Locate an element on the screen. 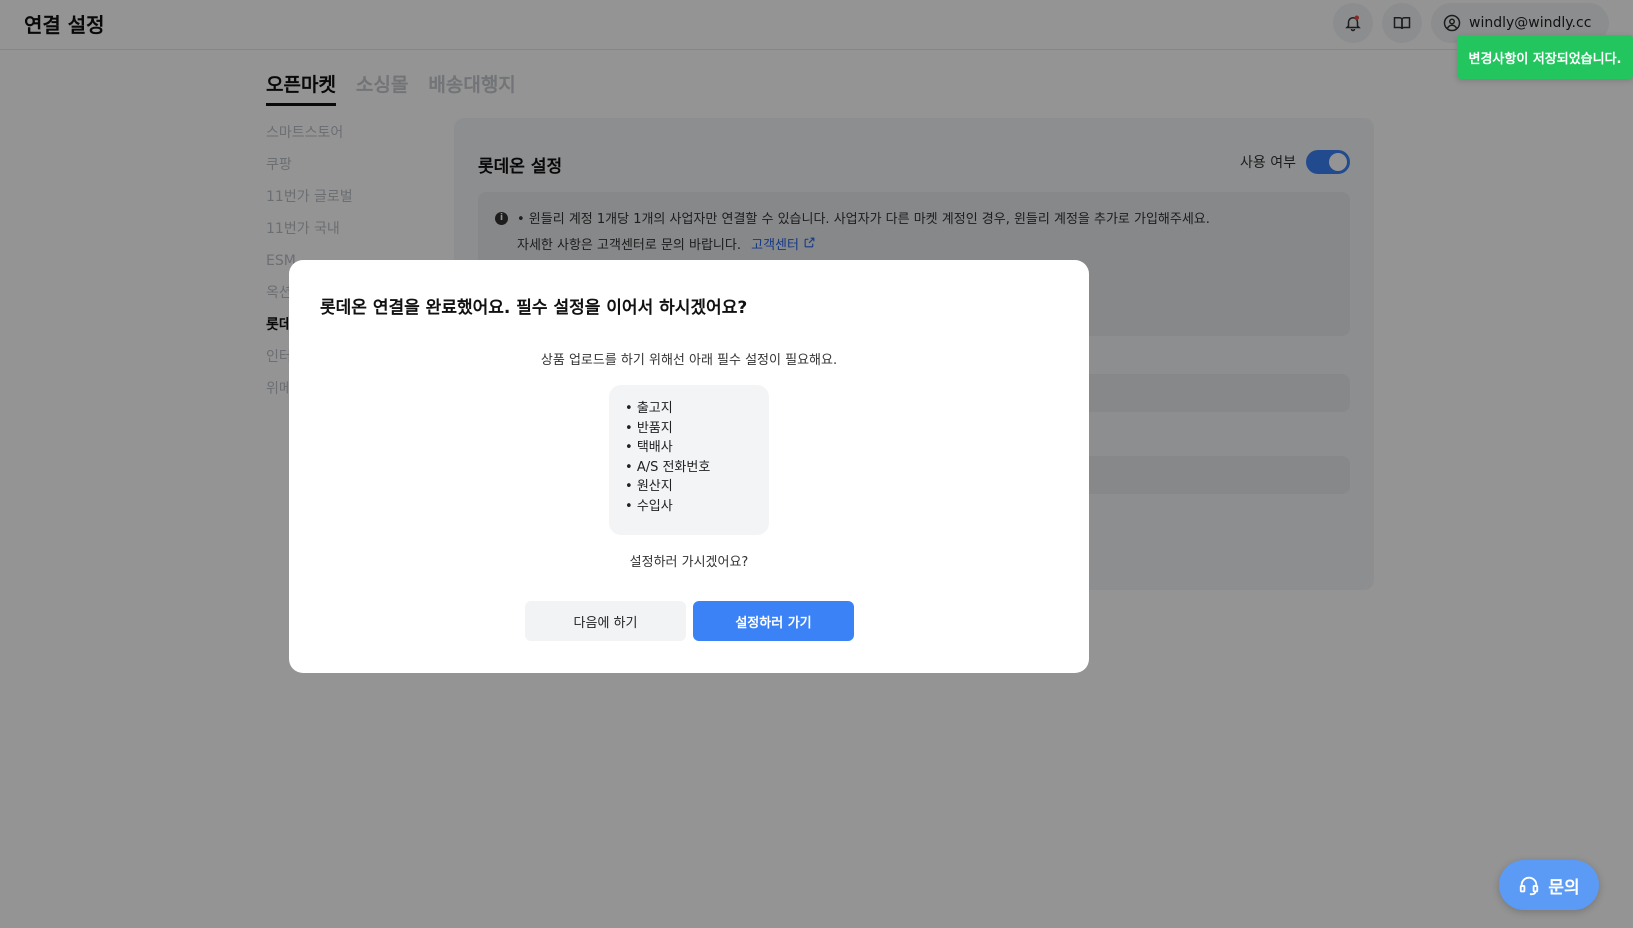 The height and width of the screenshot is (928, 1633). go-to-settings-button: 설정하러 가기 is located at coordinates (773, 621).